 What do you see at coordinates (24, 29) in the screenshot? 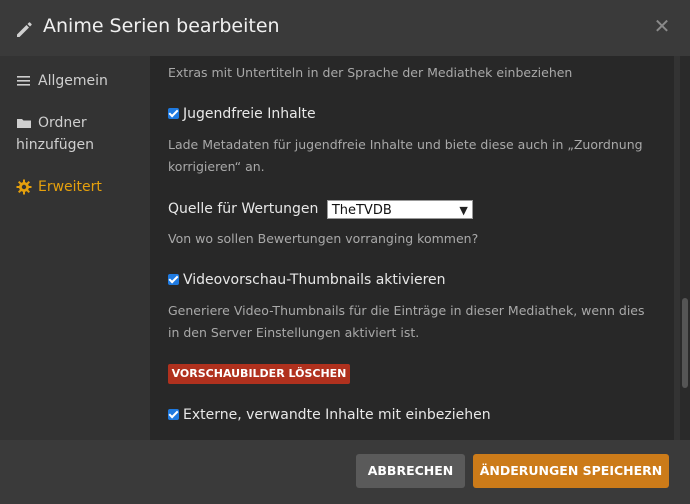
I see `pencil-icon` at bounding box center [24, 29].